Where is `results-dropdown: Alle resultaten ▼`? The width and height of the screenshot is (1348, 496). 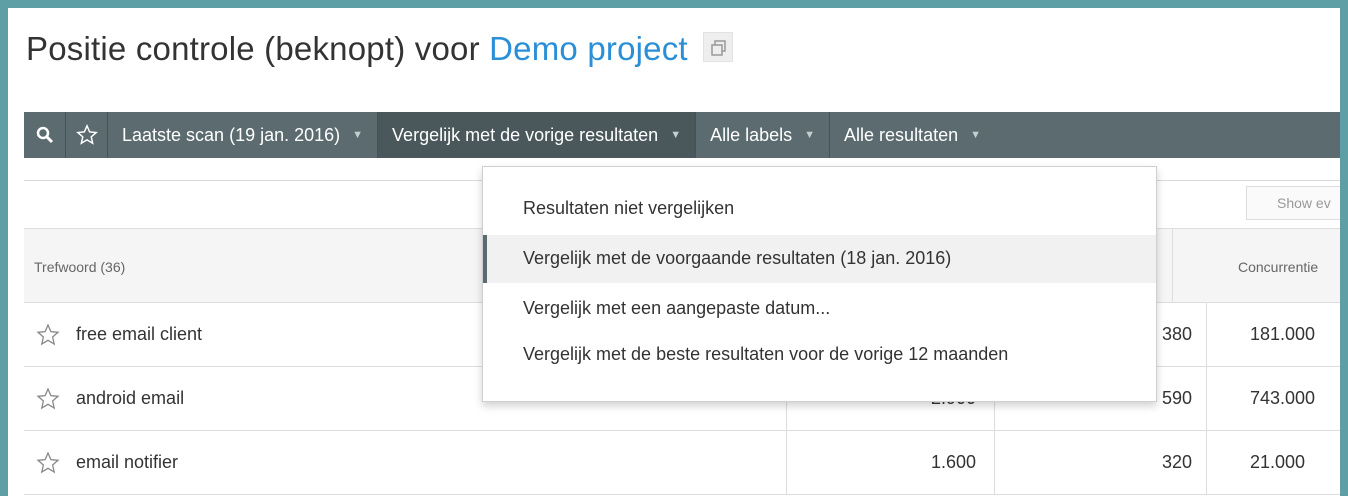 results-dropdown: Alle resultaten ▼ is located at coordinates (912, 135).